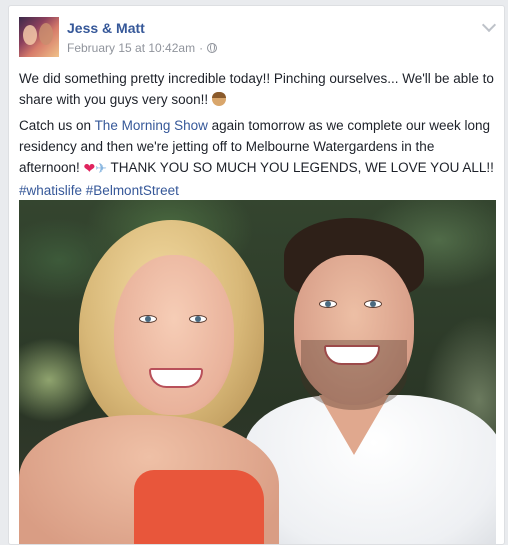  I want to click on woman-left-eye, so click(148, 319).